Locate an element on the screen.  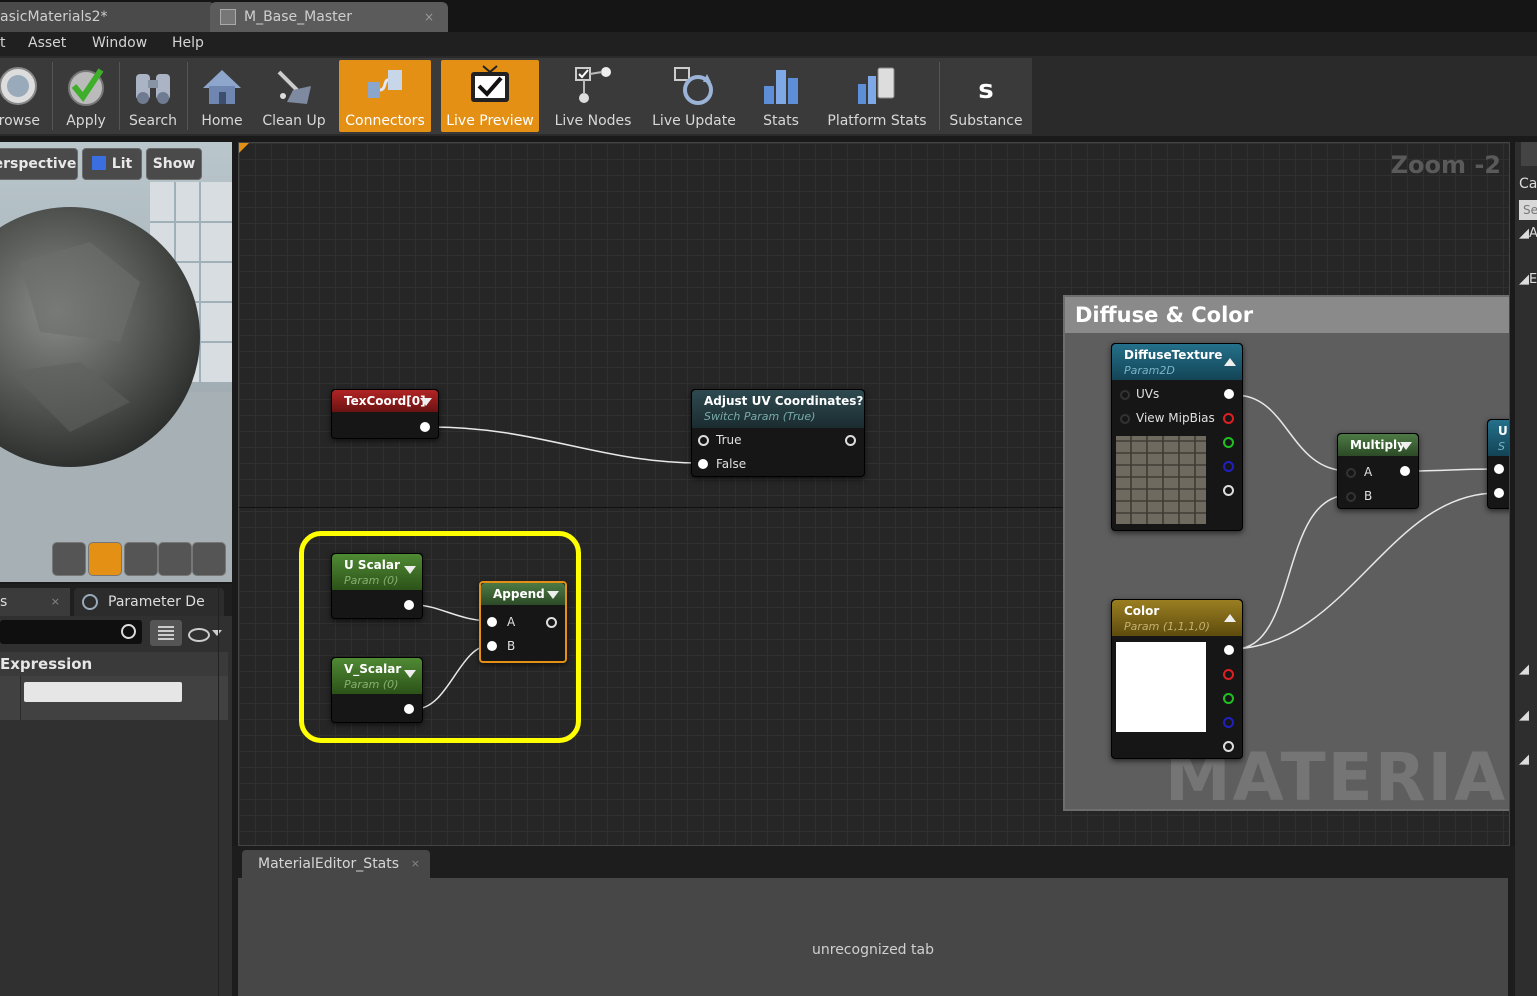
tab-material-editor-stats: MaterialEditor_Stats × is located at coordinates (336, 864).